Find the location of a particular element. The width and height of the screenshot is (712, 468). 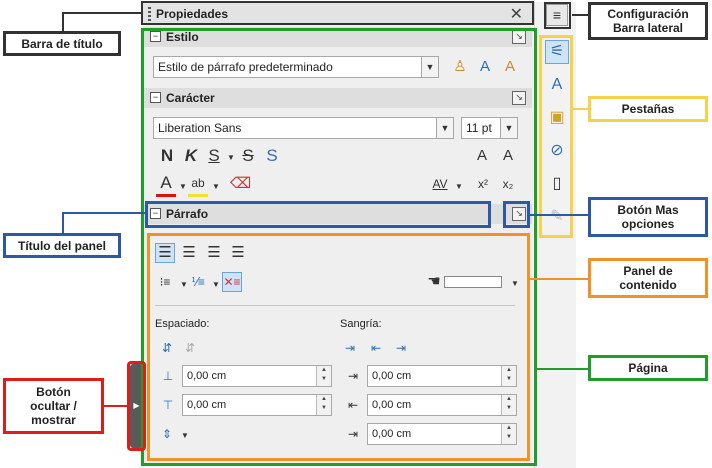

label-config-barra: Configuración Barra lateral is located at coordinates (648, 21).